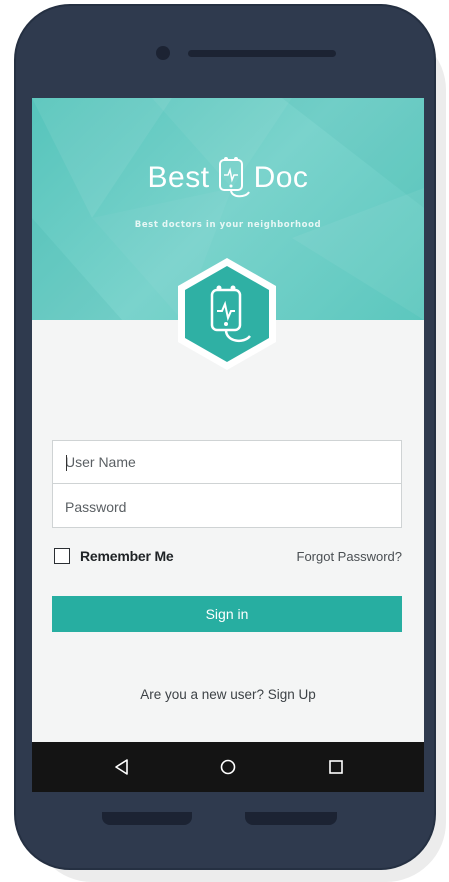 The height and width of the screenshot is (882, 449). I want to click on remember-me-checkbox: Remember Me, so click(114, 556).